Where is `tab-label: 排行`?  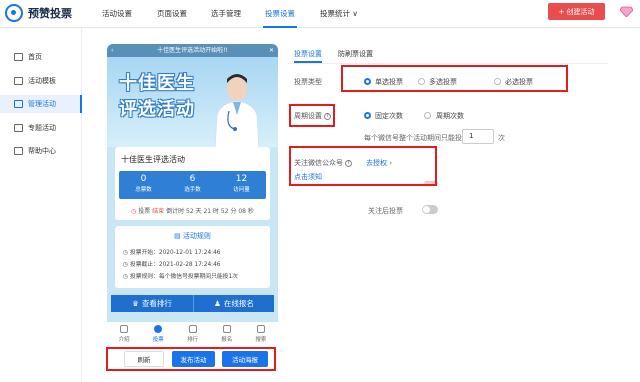 tab-label: 排行 is located at coordinates (193, 340).